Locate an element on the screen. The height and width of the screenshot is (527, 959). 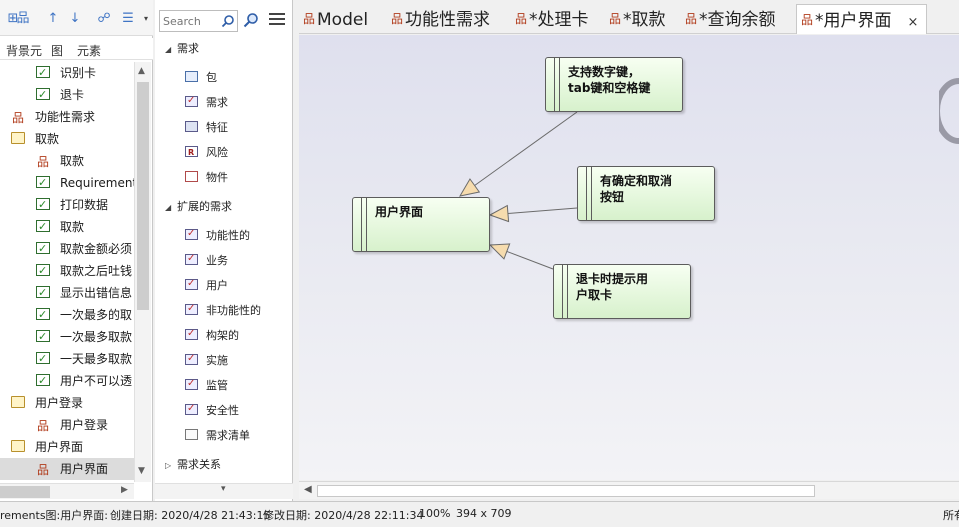
browser-tab-context: 背景元 is located at coordinates (24, 50).